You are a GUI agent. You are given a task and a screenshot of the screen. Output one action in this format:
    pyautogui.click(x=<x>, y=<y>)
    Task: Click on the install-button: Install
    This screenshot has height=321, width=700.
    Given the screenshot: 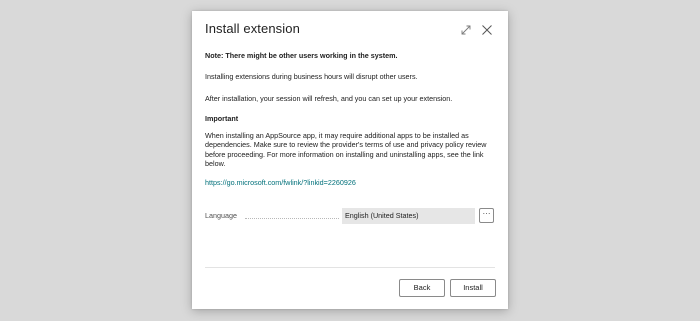 What is the action you would take?
    pyautogui.click(x=473, y=288)
    